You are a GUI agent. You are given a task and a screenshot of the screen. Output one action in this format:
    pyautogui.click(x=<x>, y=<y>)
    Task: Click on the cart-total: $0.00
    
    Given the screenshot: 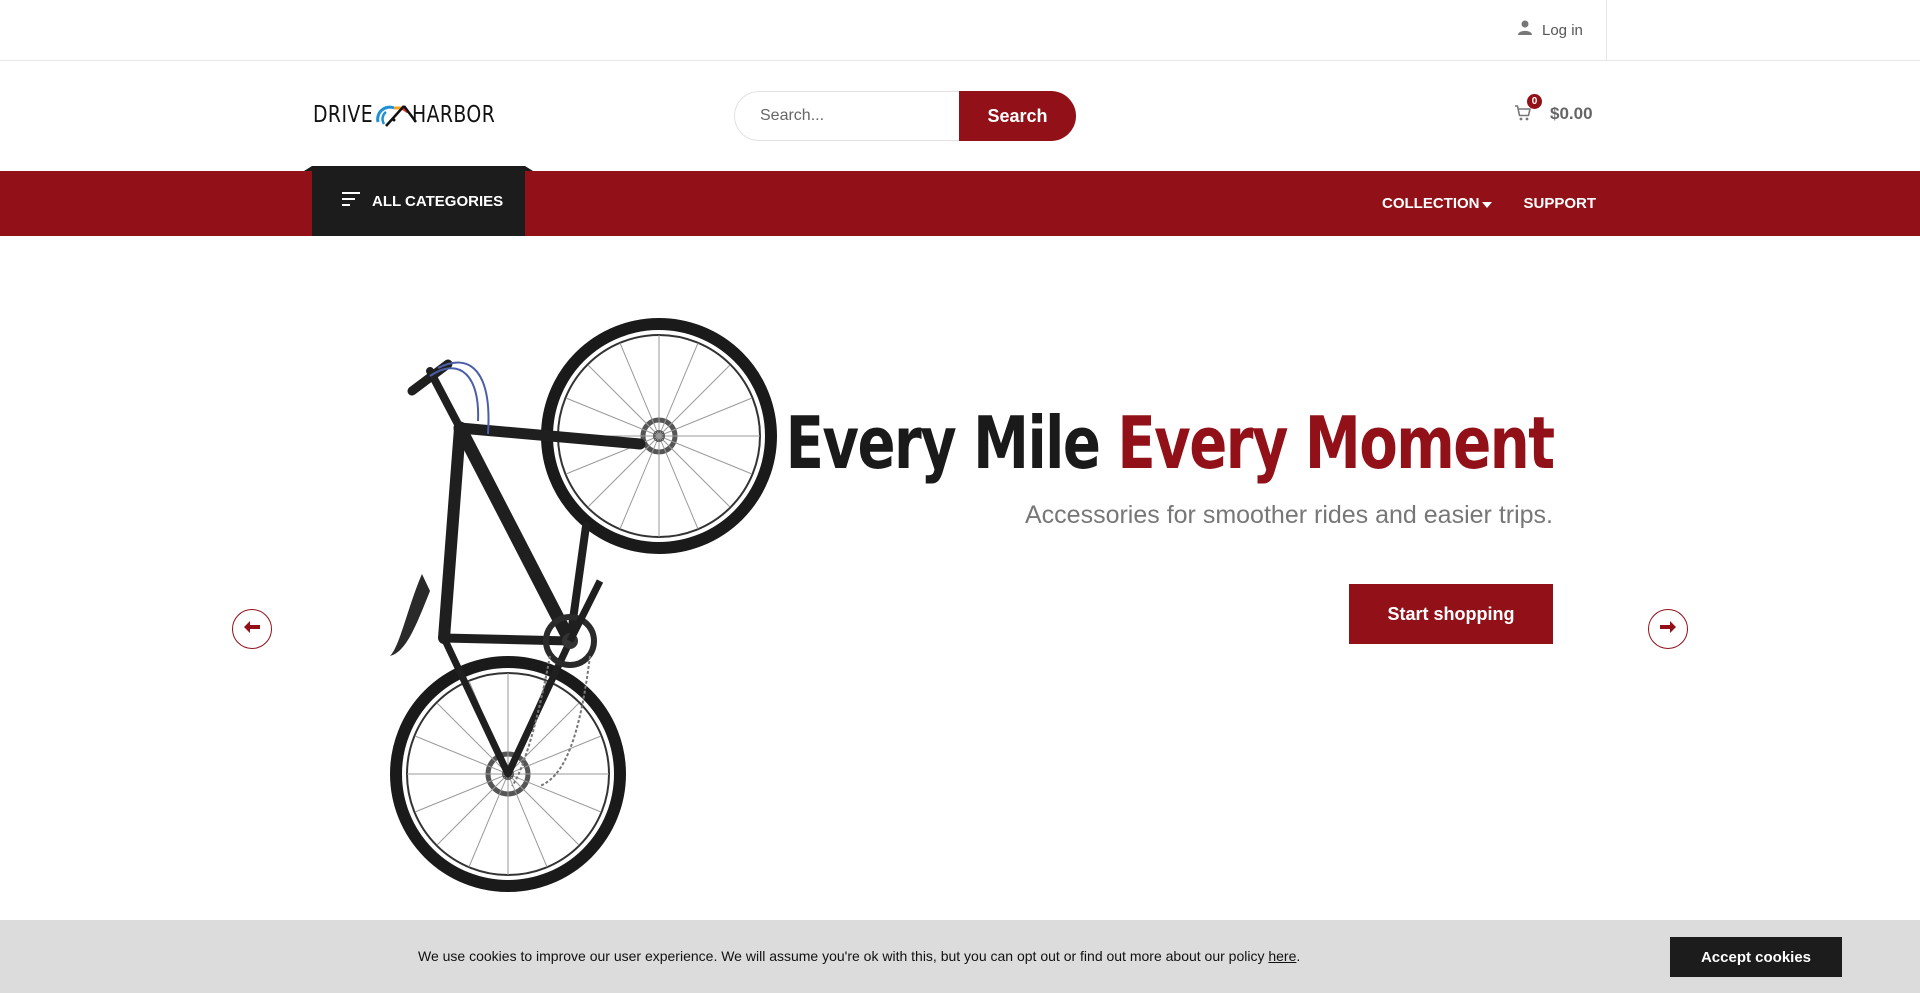 What is the action you would take?
    pyautogui.click(x=1571, y=113)
    